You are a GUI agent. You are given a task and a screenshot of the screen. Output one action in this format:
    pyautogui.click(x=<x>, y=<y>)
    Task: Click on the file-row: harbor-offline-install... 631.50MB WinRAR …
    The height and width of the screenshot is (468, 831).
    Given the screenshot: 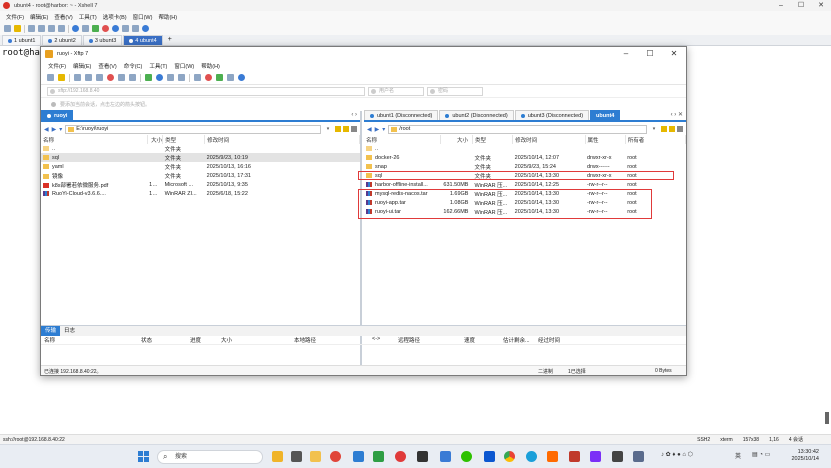 What is the action you would take?
    pyautogui.click(x=525, y=184)
    